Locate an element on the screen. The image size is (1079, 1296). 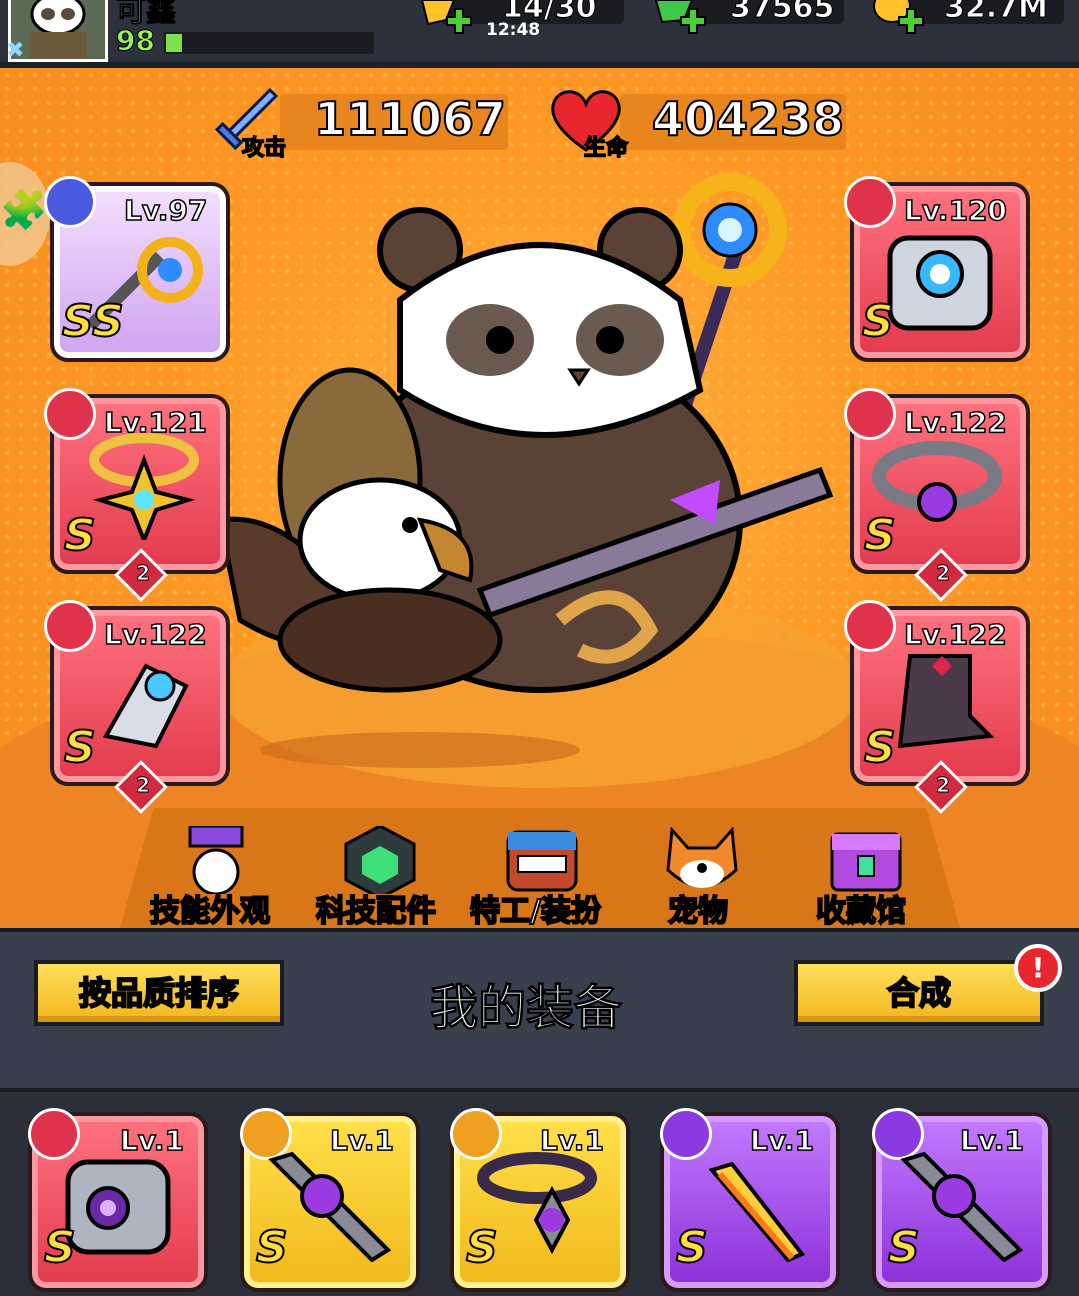
shiba-icon is located at coordinates (702, 857).